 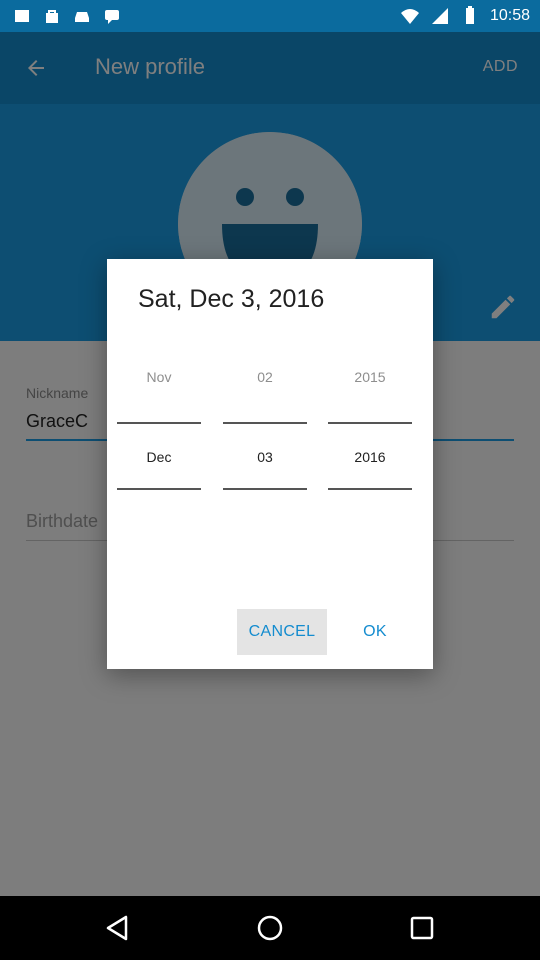 What do you see at coordinates (270, 16) in the screenshot?
I see `status-bar: 10:58` at bounding box center [270, 16].